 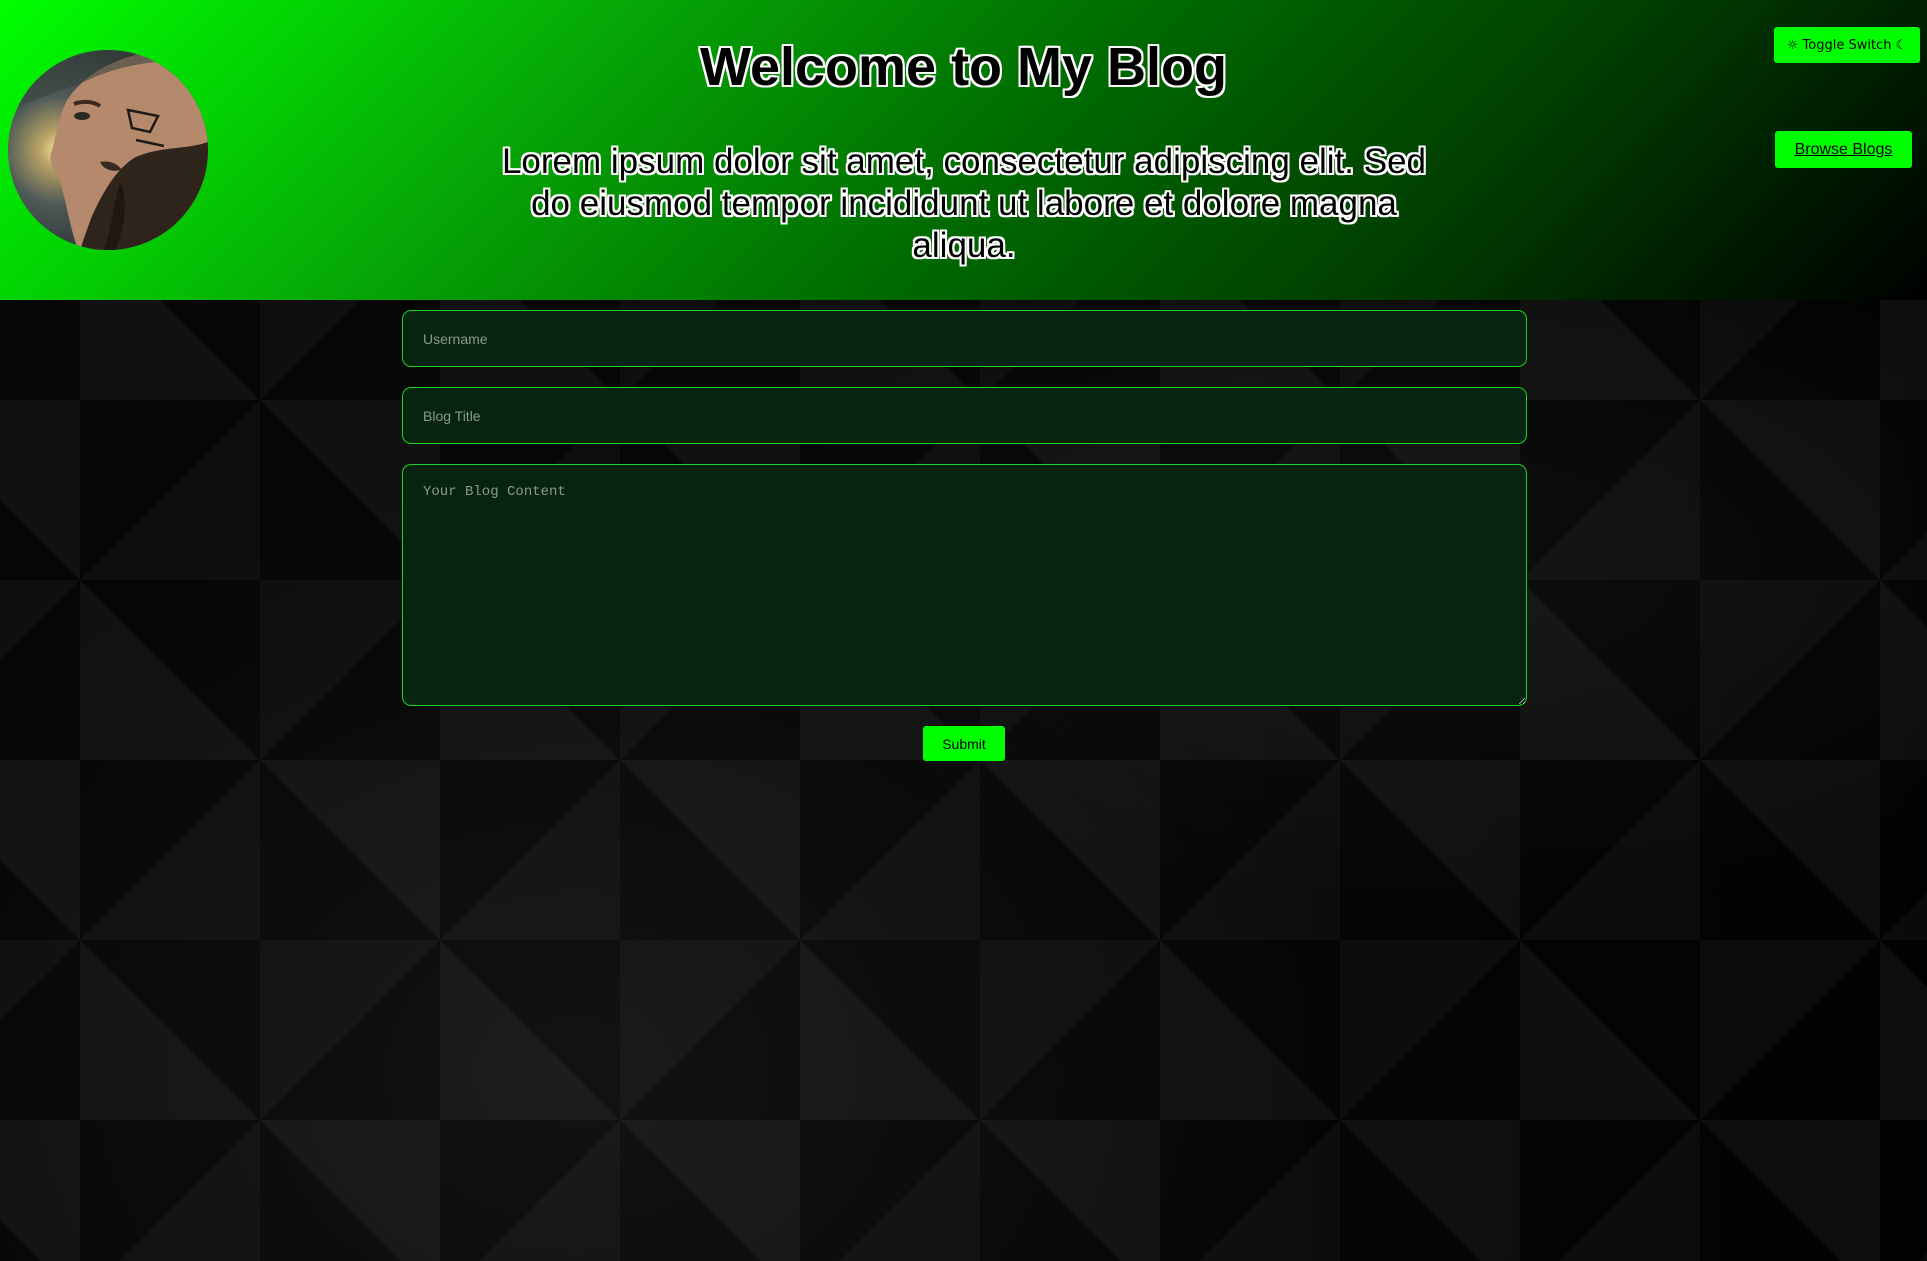 I want to click on blog-title-input, so click(x=964, y=415).